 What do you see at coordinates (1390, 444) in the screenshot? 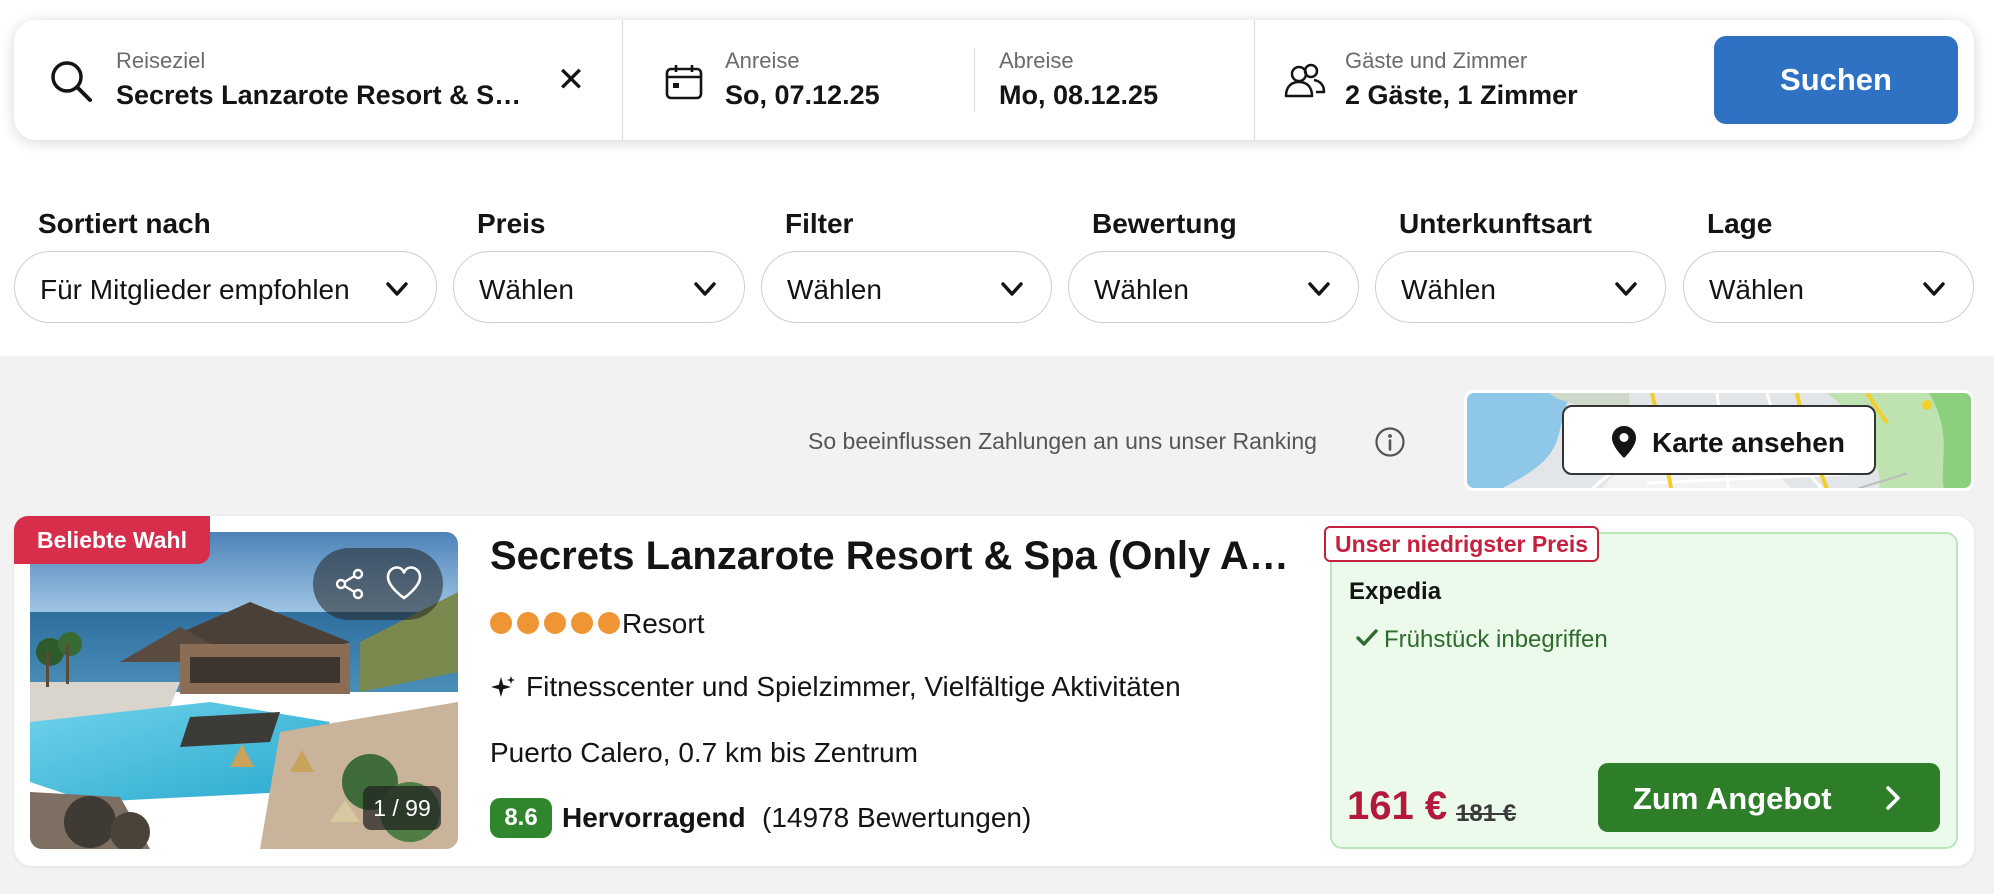
I see `info-icon` at bounding box center [1390, 444].